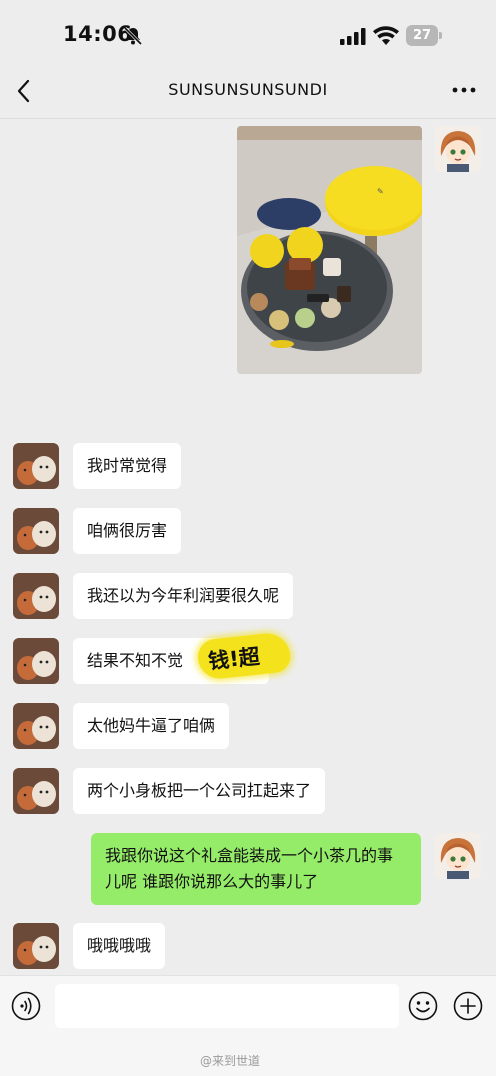 This screenshot has height=1076, width=496. I want to click on message-text: 结果不知不觉, so click(135, 660).